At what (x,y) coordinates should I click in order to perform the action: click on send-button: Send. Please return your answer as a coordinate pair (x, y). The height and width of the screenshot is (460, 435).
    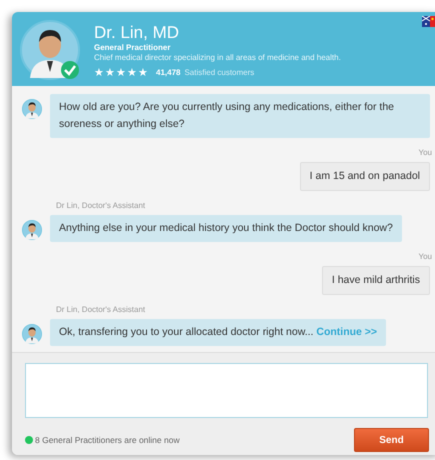
    Looking at the image, I should click on (391, 440).